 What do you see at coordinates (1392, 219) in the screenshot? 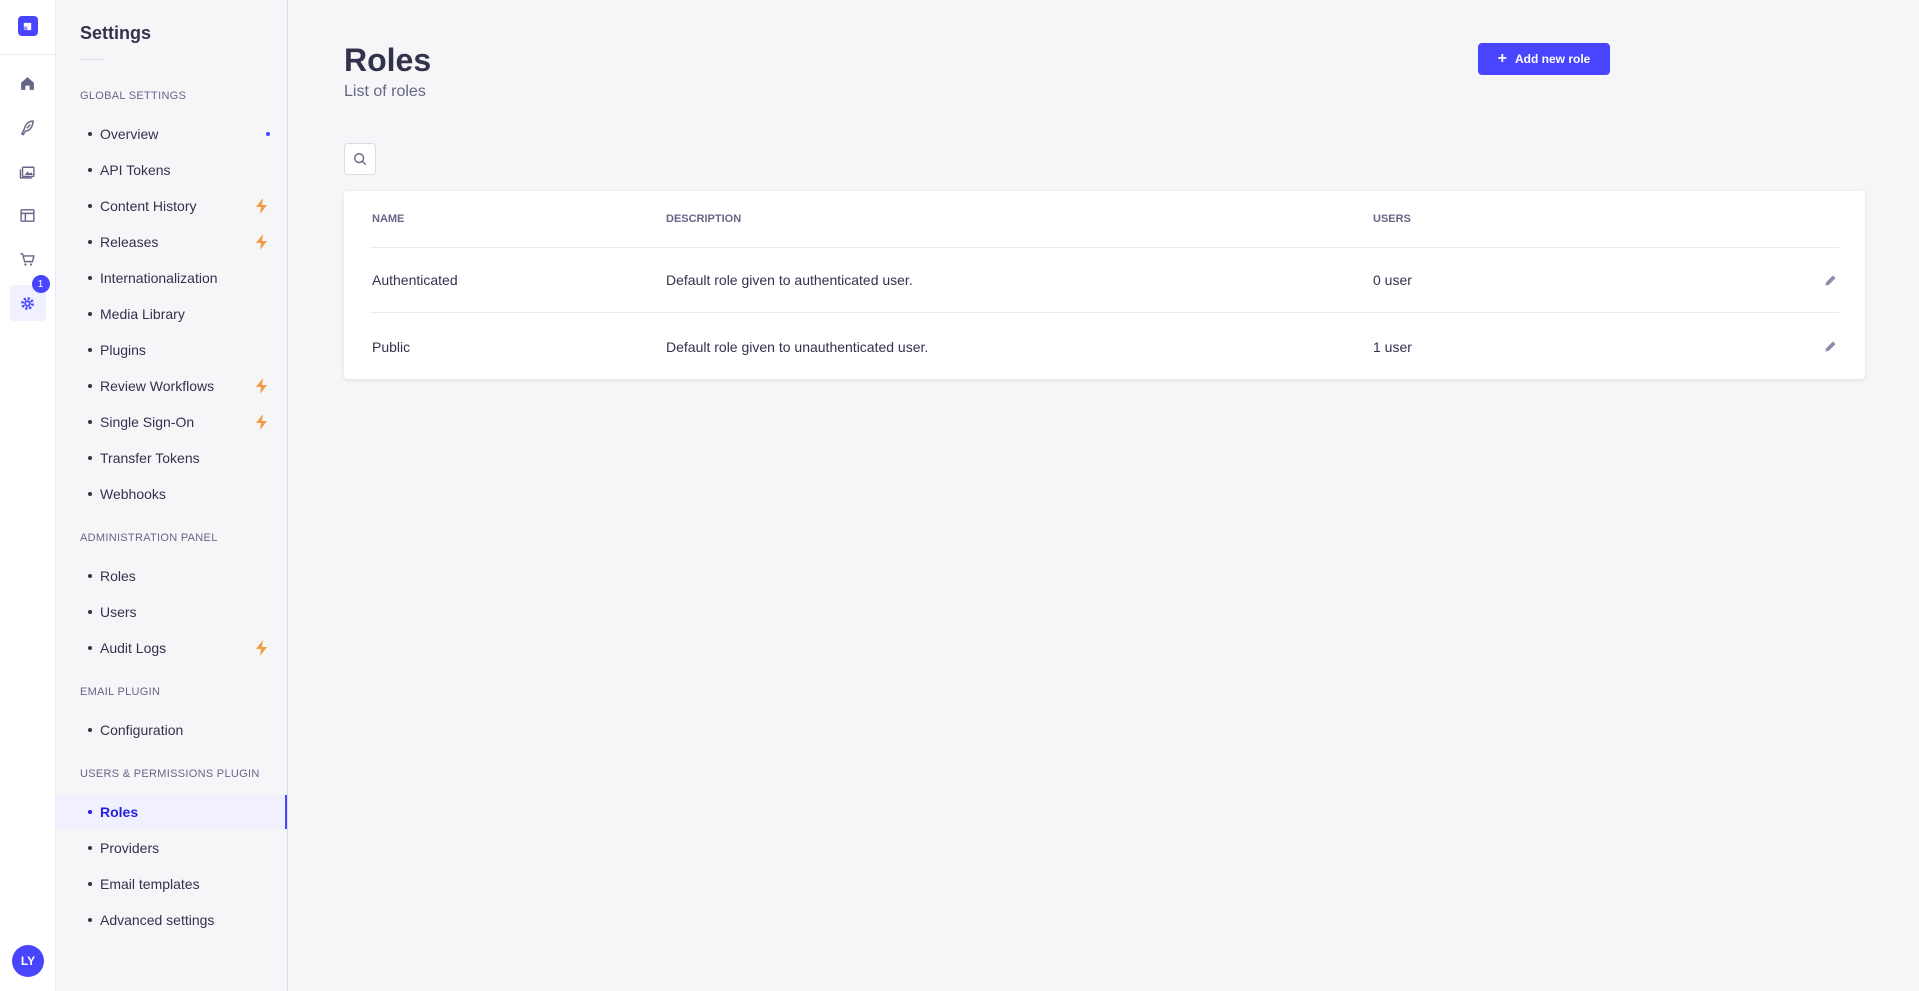
I see `column-header-users: Users` at bounding box center [1392, 219].